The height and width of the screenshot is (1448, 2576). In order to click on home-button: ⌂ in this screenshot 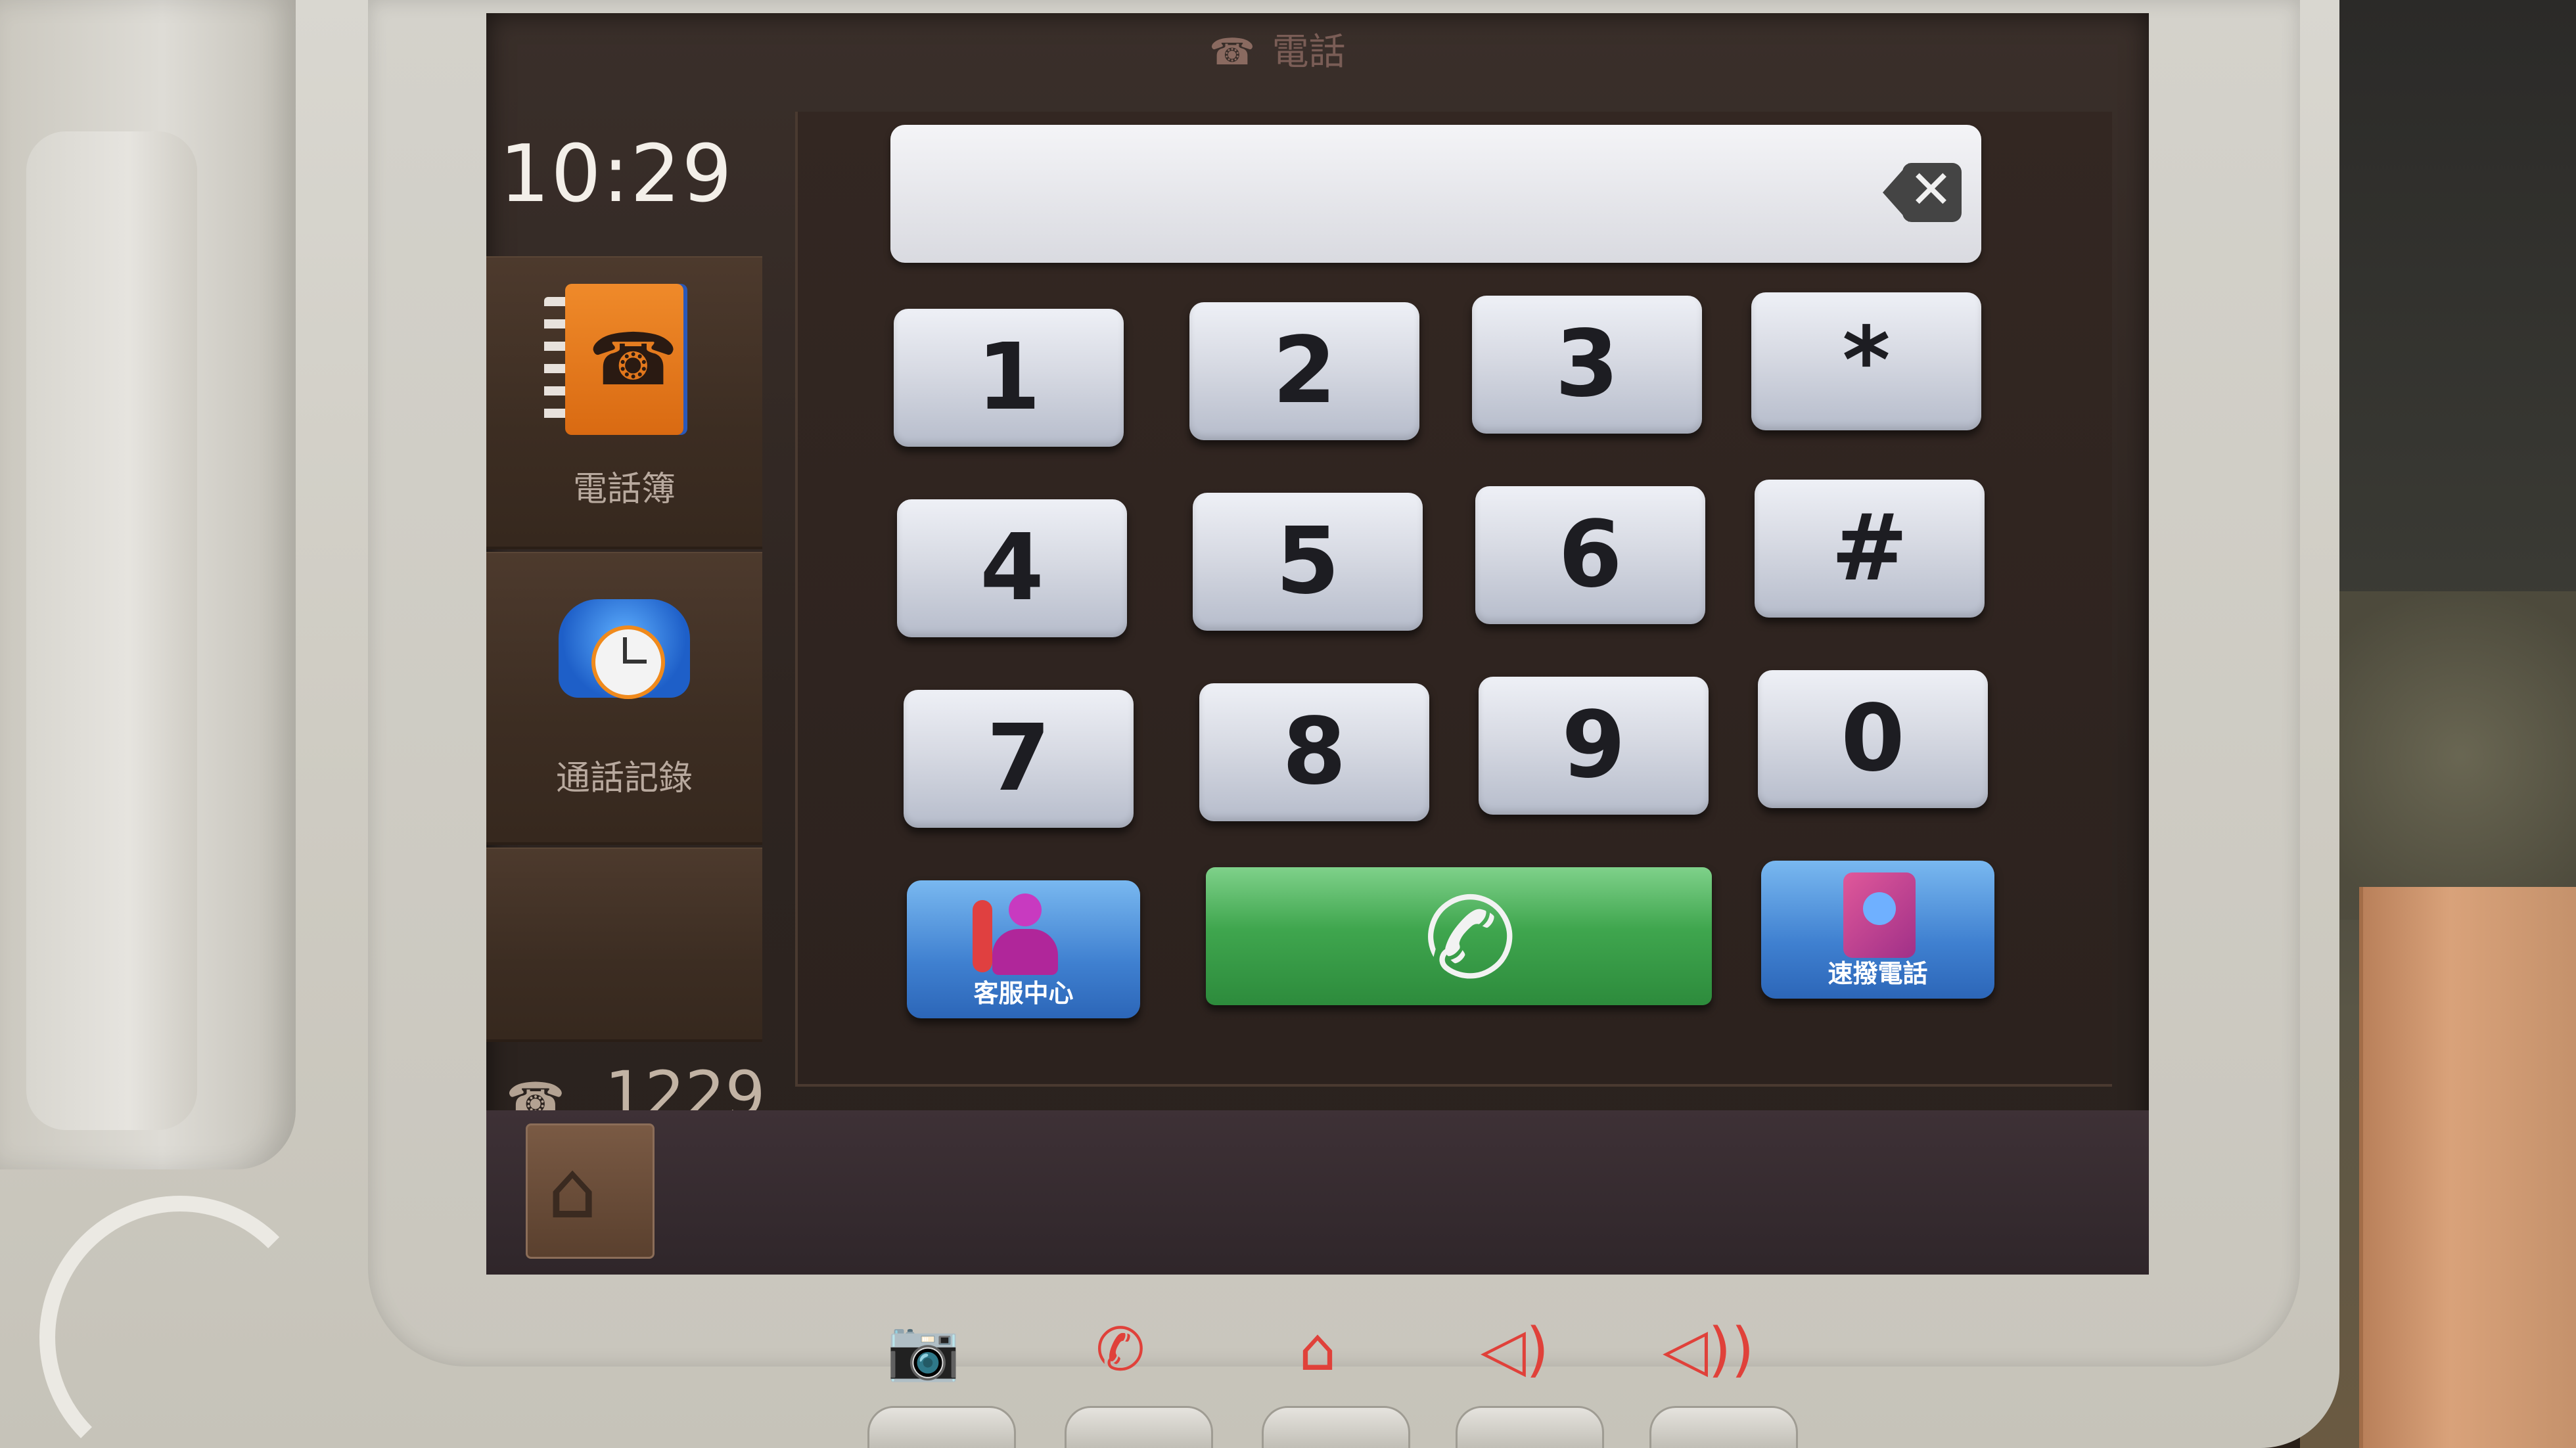, I will do `click(591, 1191)`.